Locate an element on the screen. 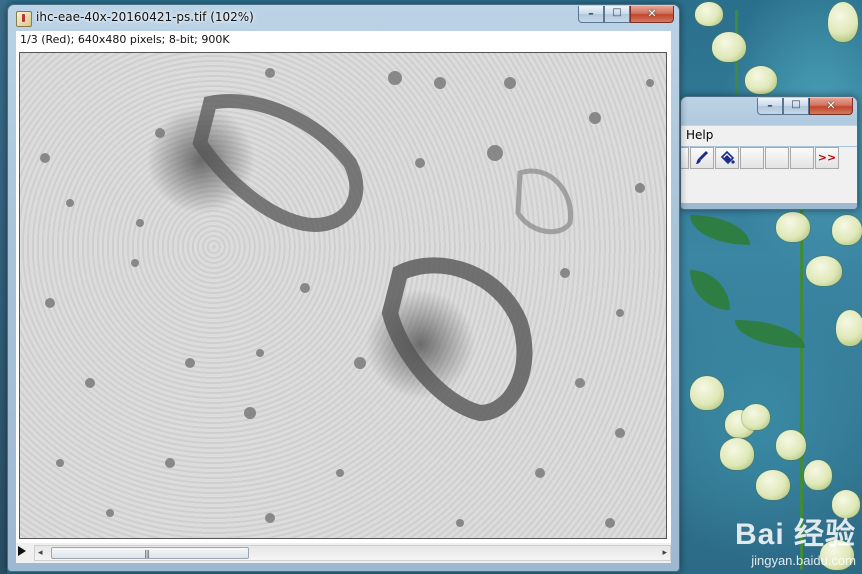 Image resolution: width=862 pixels, height=574 pixels. paintbrush-tool is located at coordinates (702, 158).